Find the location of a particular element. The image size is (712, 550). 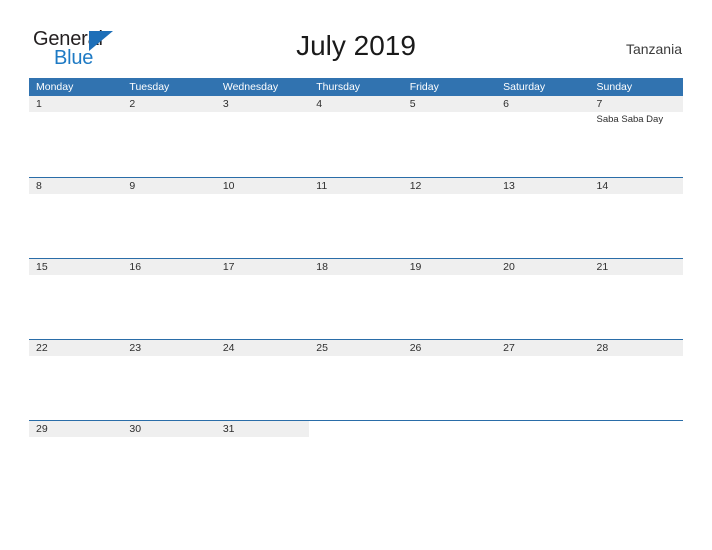

day-number: 2 is located at coordinates (169, 104).